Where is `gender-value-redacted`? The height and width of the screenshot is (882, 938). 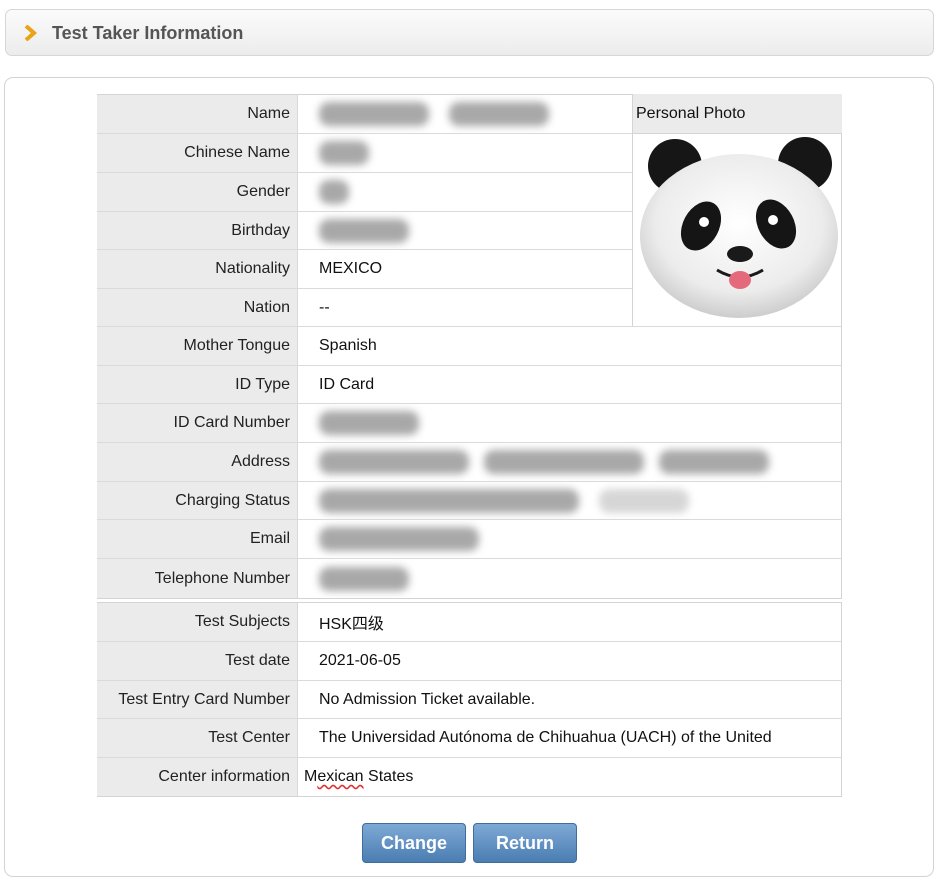
gender-value-redacted is located at coordinates (465, 192).